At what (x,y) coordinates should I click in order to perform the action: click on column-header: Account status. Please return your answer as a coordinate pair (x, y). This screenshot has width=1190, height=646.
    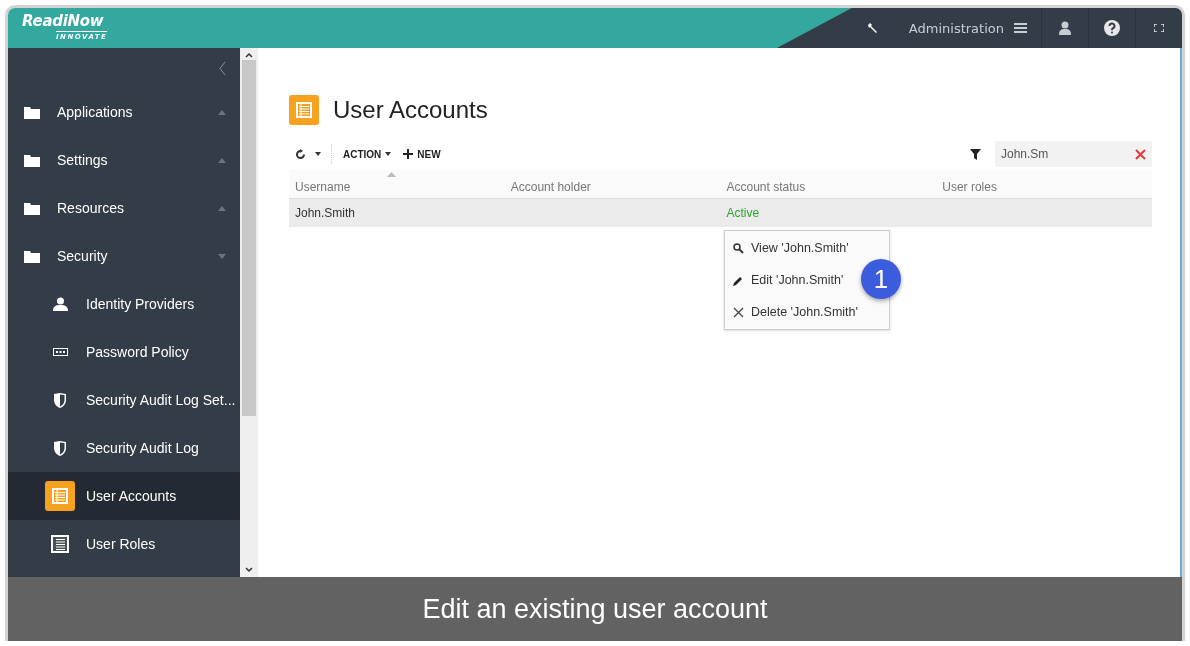
    Looking at the image, I should click on (828, 184).